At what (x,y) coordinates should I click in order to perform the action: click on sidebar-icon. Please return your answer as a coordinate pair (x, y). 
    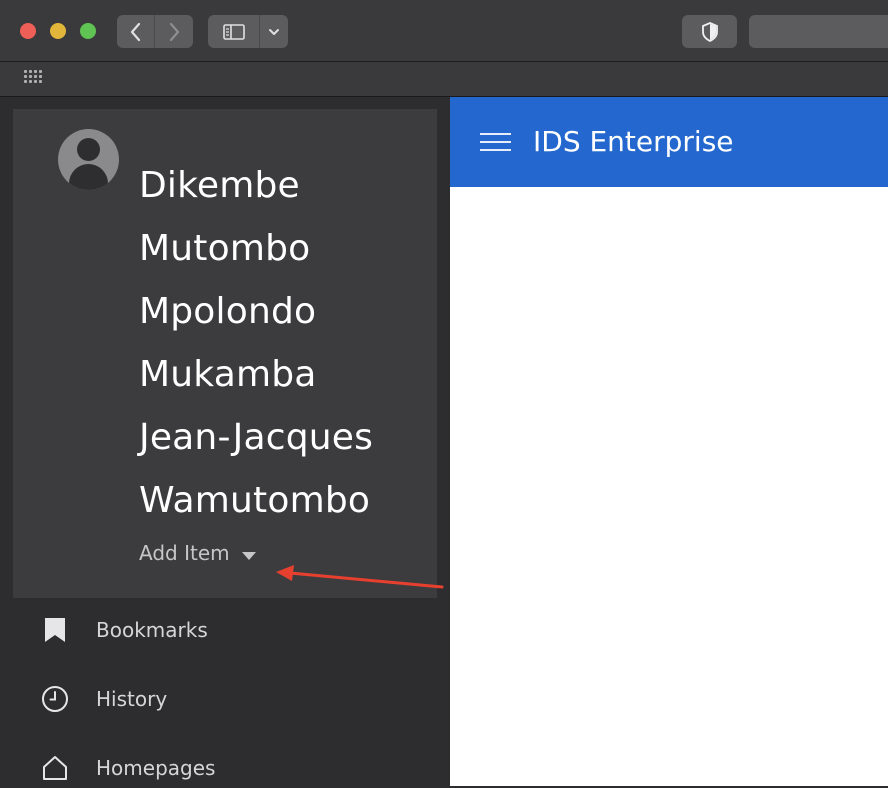
    Looking at the image, I should click on (233, 31).